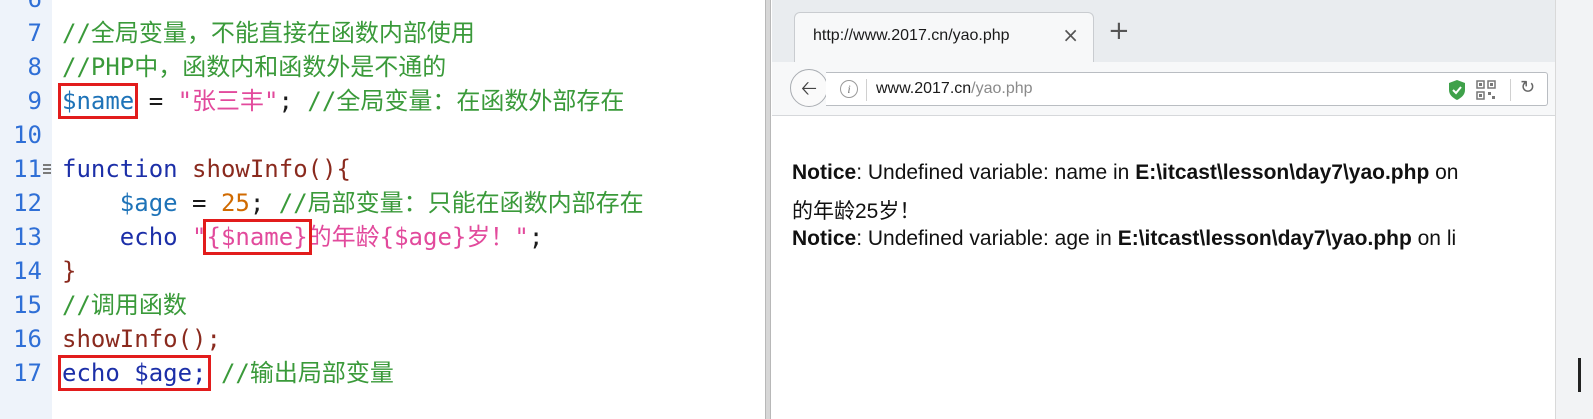 The height and width of the screenshot is (419, 1593). What do you see at coordinates (1579, 375) in the screenshot?
I see `text-cursor` at bounding box center [1579, 375].